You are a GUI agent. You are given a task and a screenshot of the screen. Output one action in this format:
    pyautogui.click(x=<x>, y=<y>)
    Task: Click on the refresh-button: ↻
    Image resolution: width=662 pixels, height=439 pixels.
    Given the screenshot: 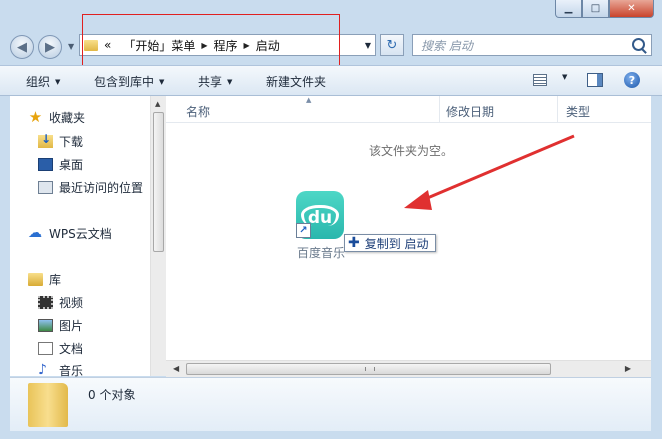 What is the action you would take?
    pyautogui.click(x=392, y=45)
    